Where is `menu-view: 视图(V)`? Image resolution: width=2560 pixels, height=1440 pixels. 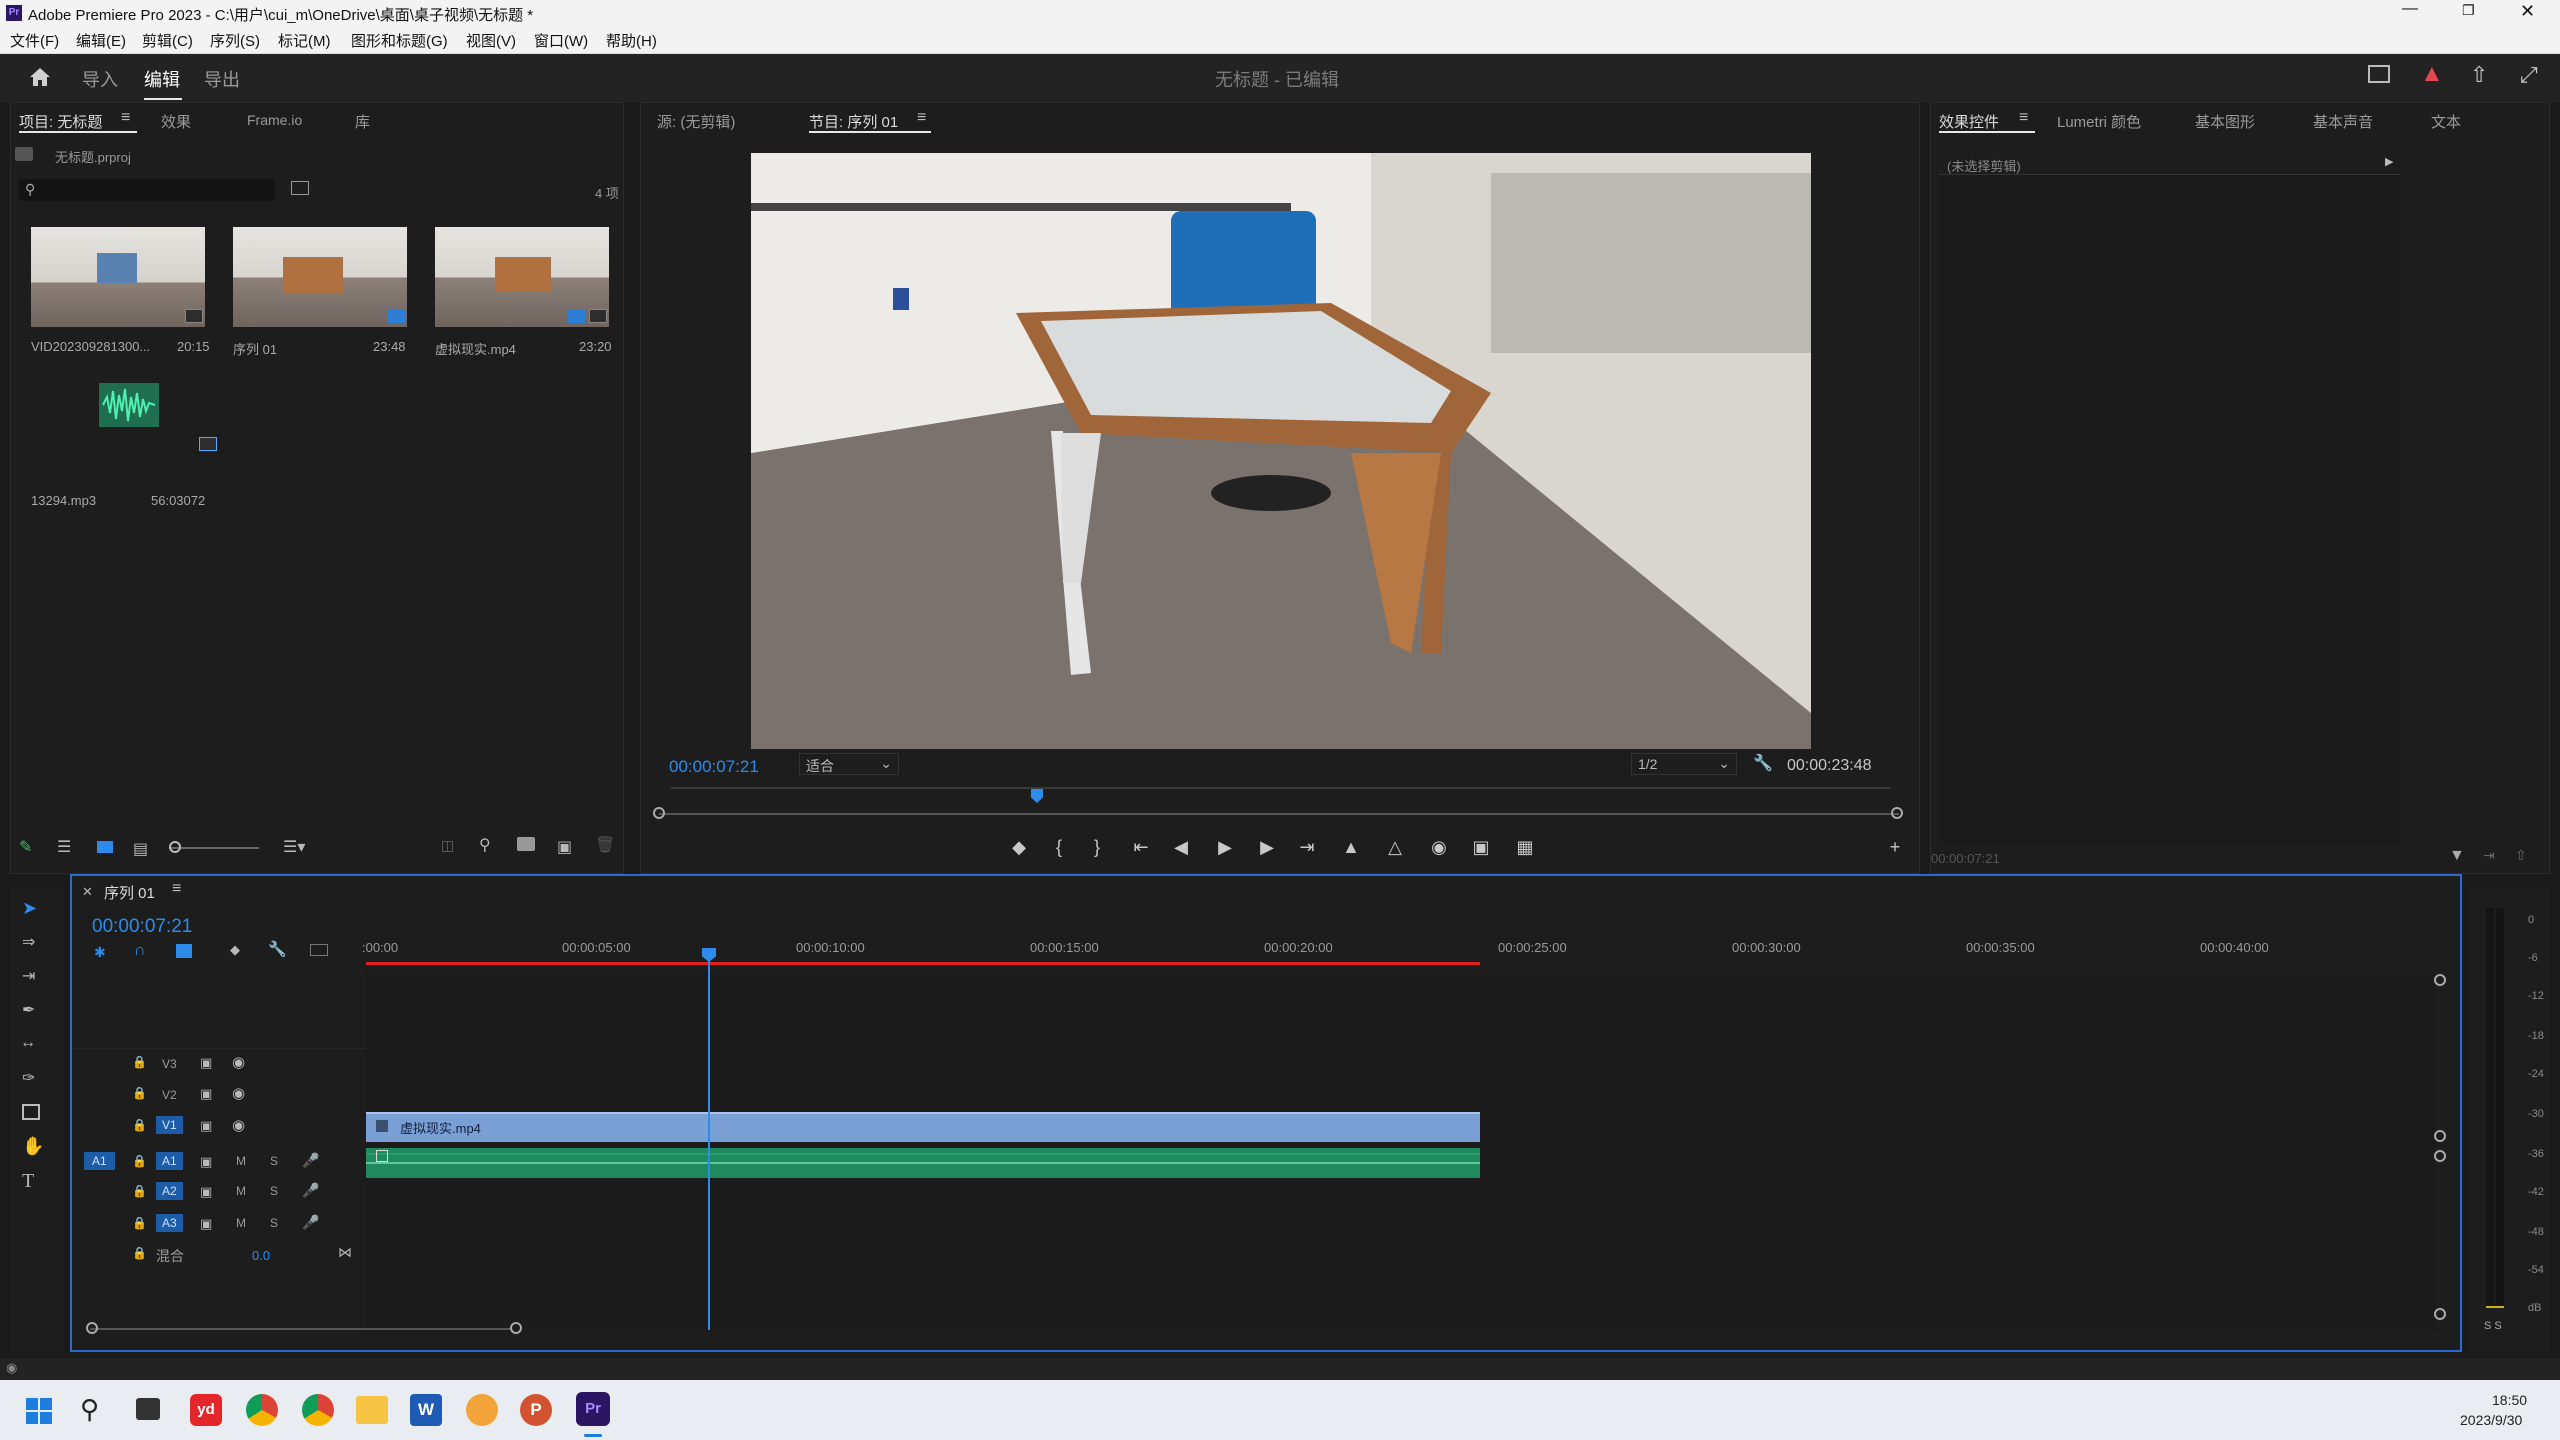 menu-view: 视图(V) is located at coordinates (491, 40).